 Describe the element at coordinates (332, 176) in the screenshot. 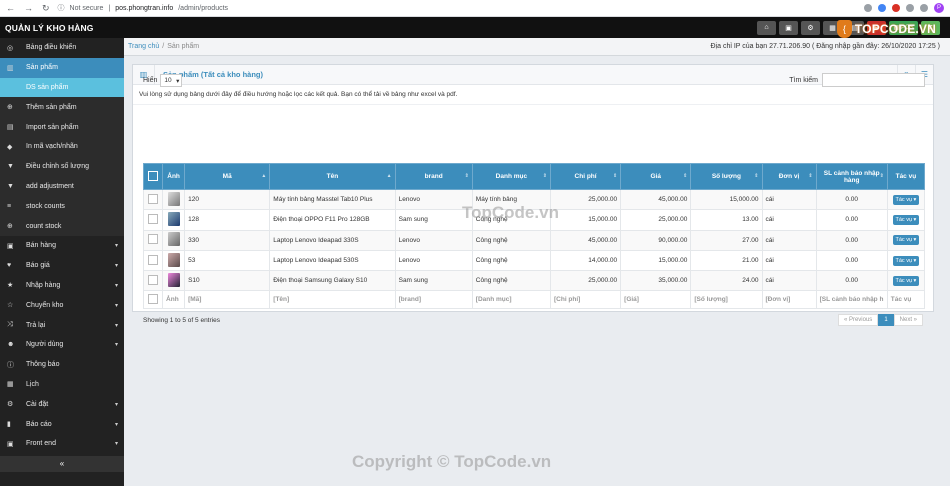

I see `column-header: Tên ▲` at that location.